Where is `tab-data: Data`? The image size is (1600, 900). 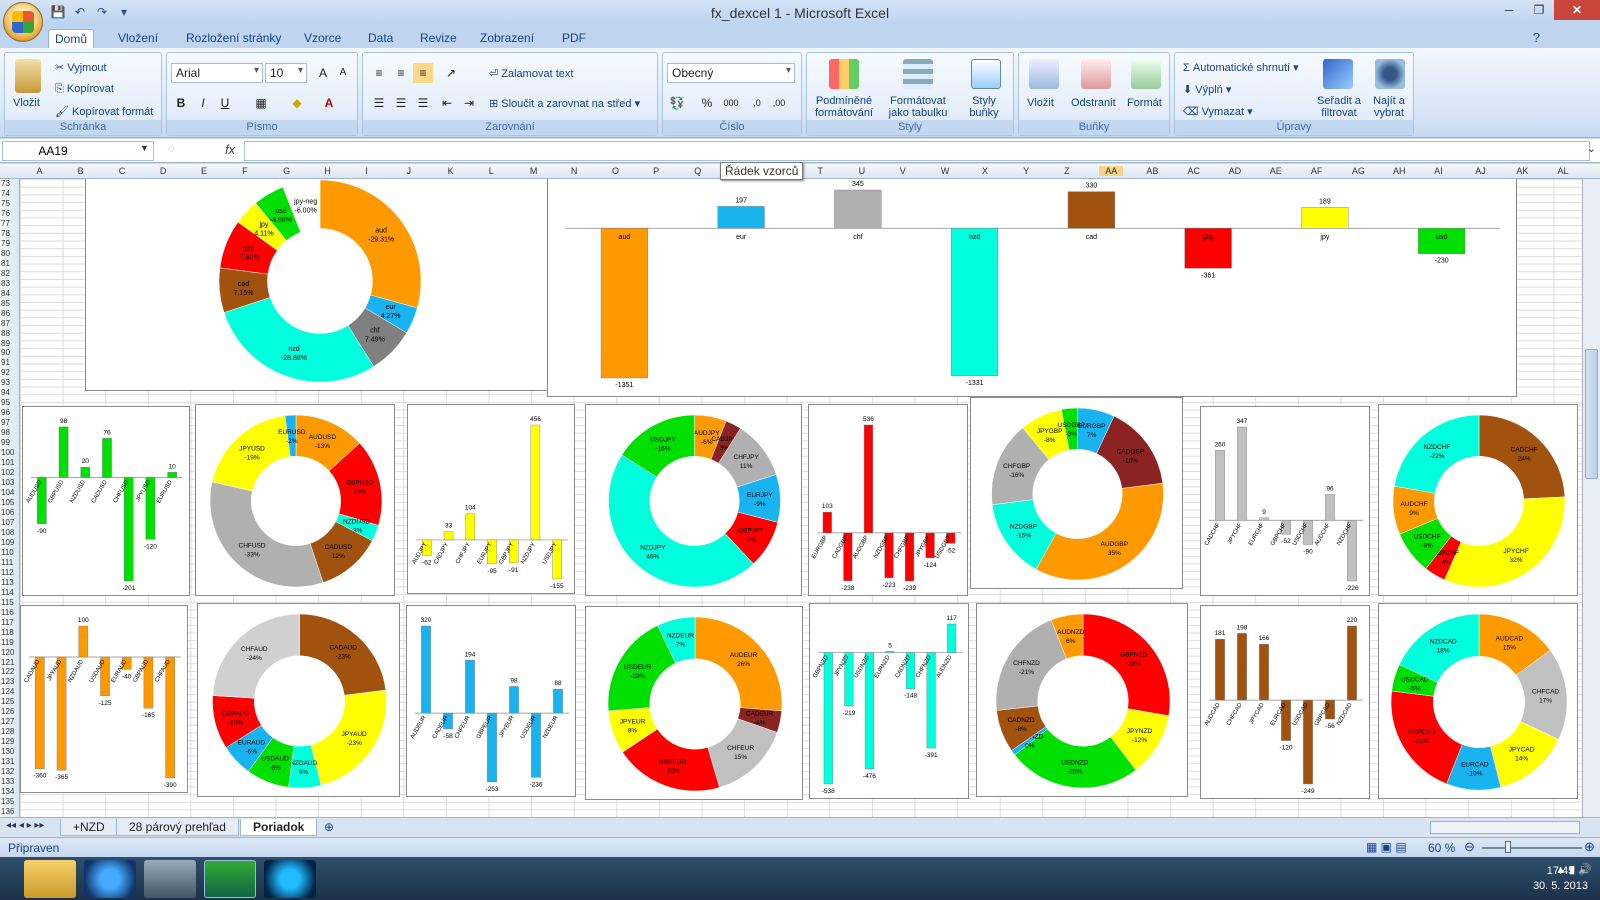 tab-data: Data is located at coordinates (380, 38).